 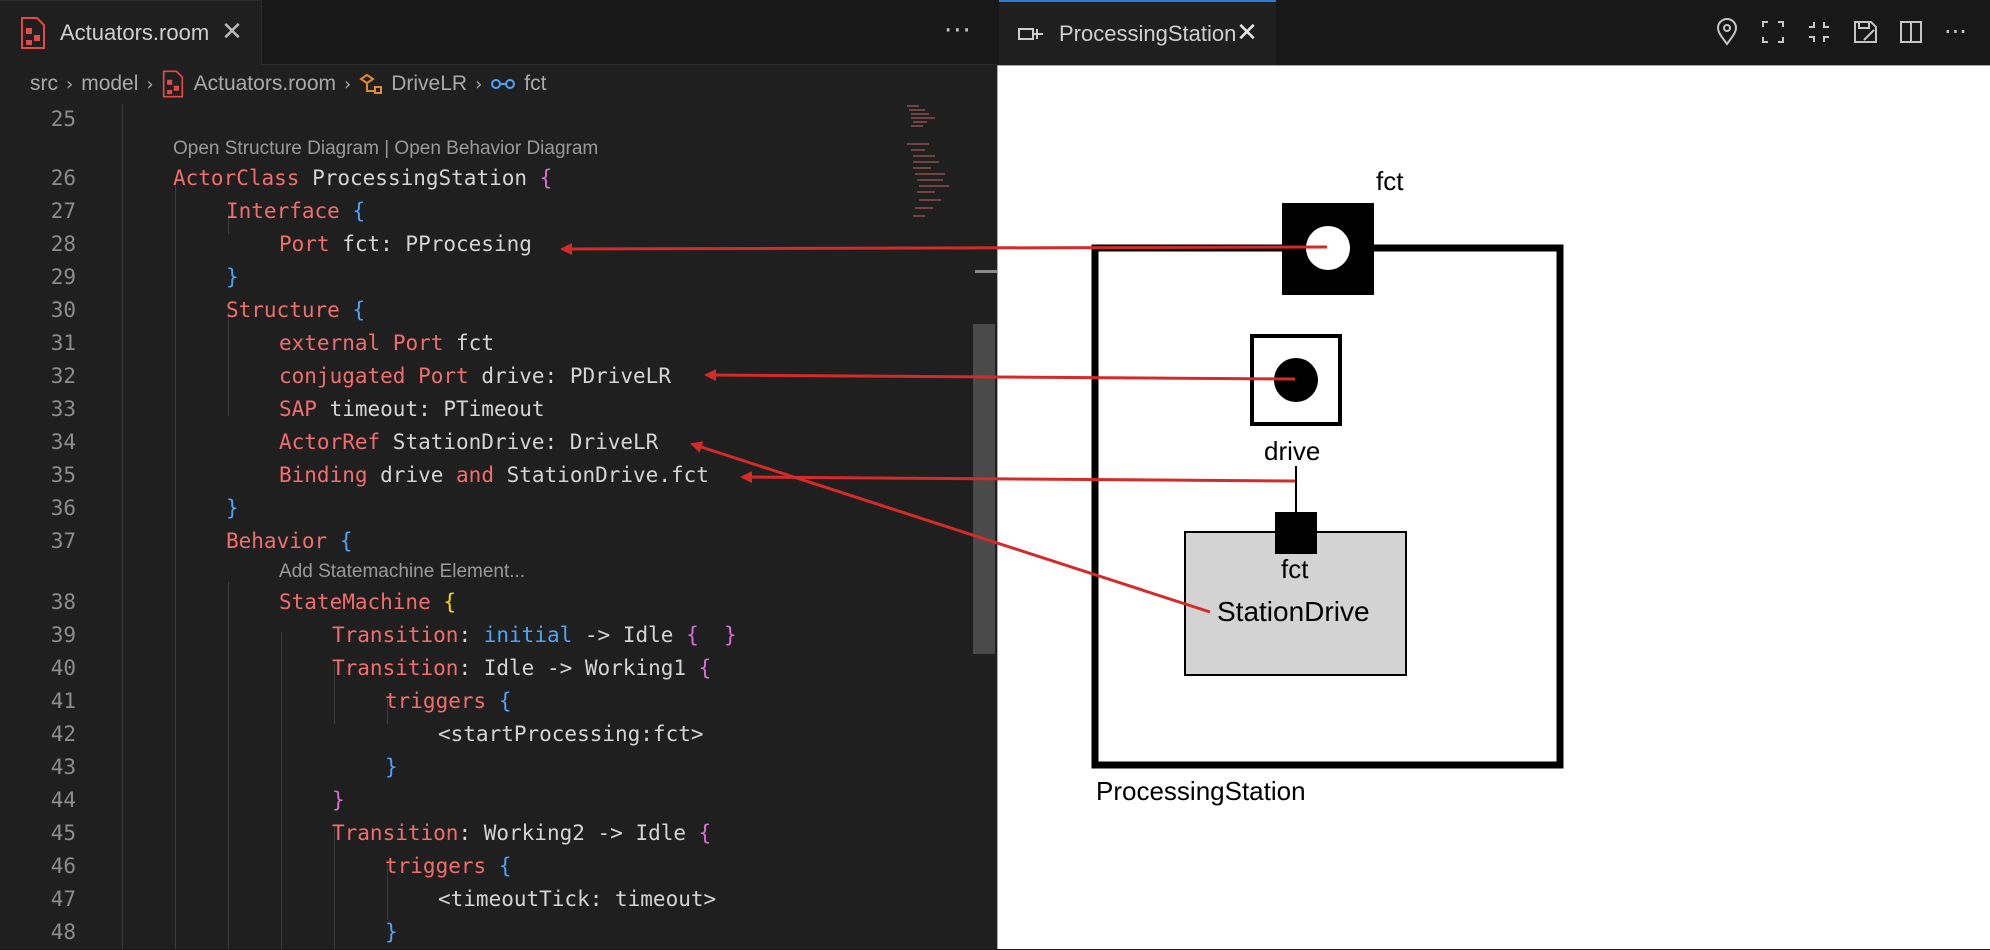 What do you see at coordinates (448, 866) in the screenshot?
I see `code-line-46: triggers {` at bounding box center [448, 866].